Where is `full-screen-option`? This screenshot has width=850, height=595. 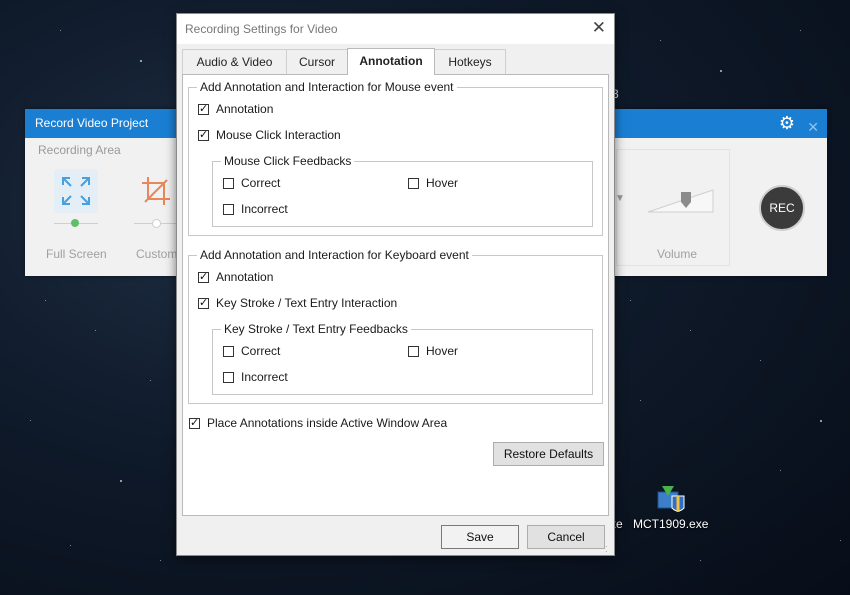
full-screen-option is located at coordinates (76, 191).